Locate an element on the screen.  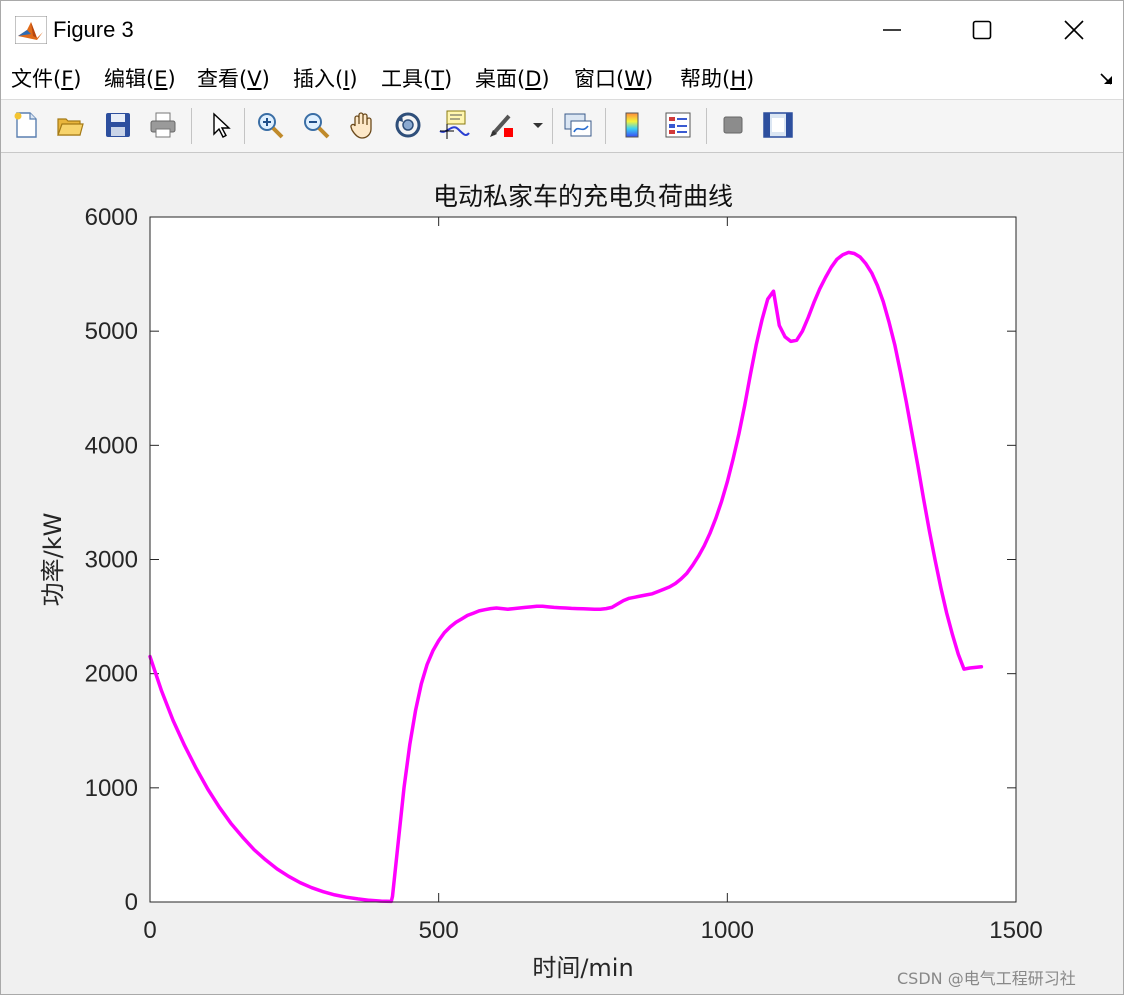
menu-help: 帮助(H) is located at coordinates (717, 79).